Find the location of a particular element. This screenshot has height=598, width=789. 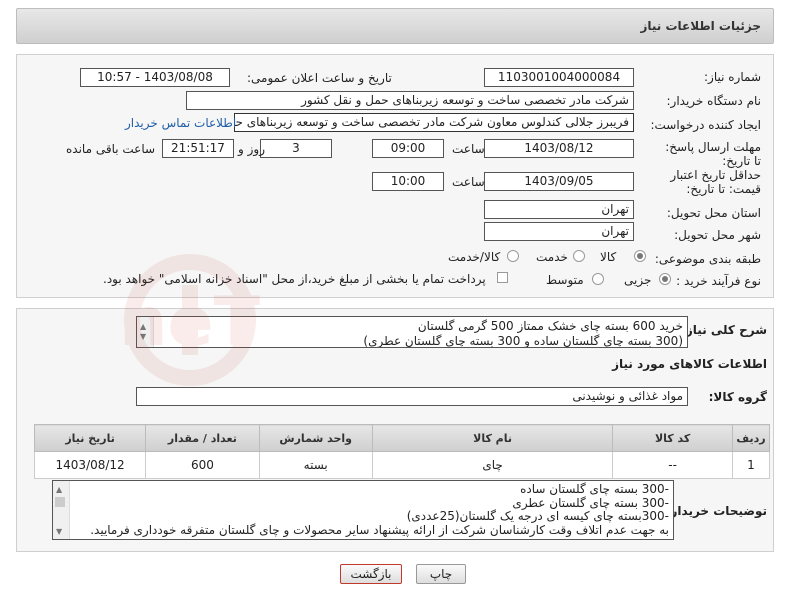

cell-need-date: 1403/08/12 is located at coordinates (90, 465).